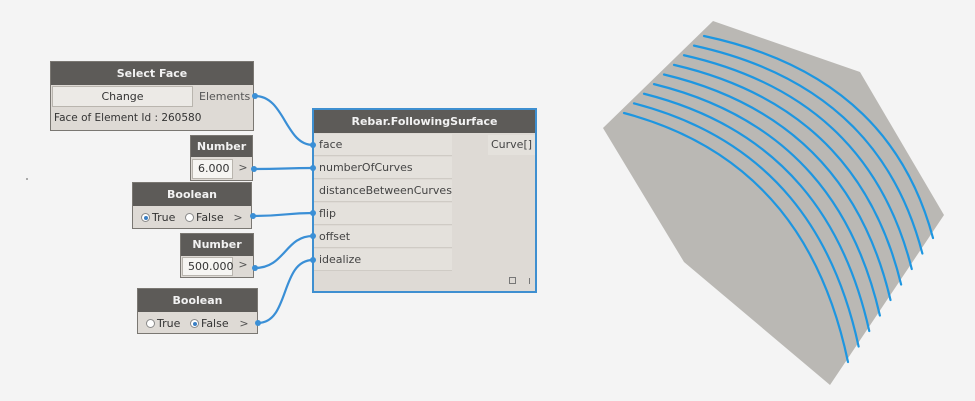 The height and width of the screenshot is (401, 975). Describe the element at coordinates (424, 121) in the screenshot. I see `node-title: Rebar.FollowingSurface` at that location.